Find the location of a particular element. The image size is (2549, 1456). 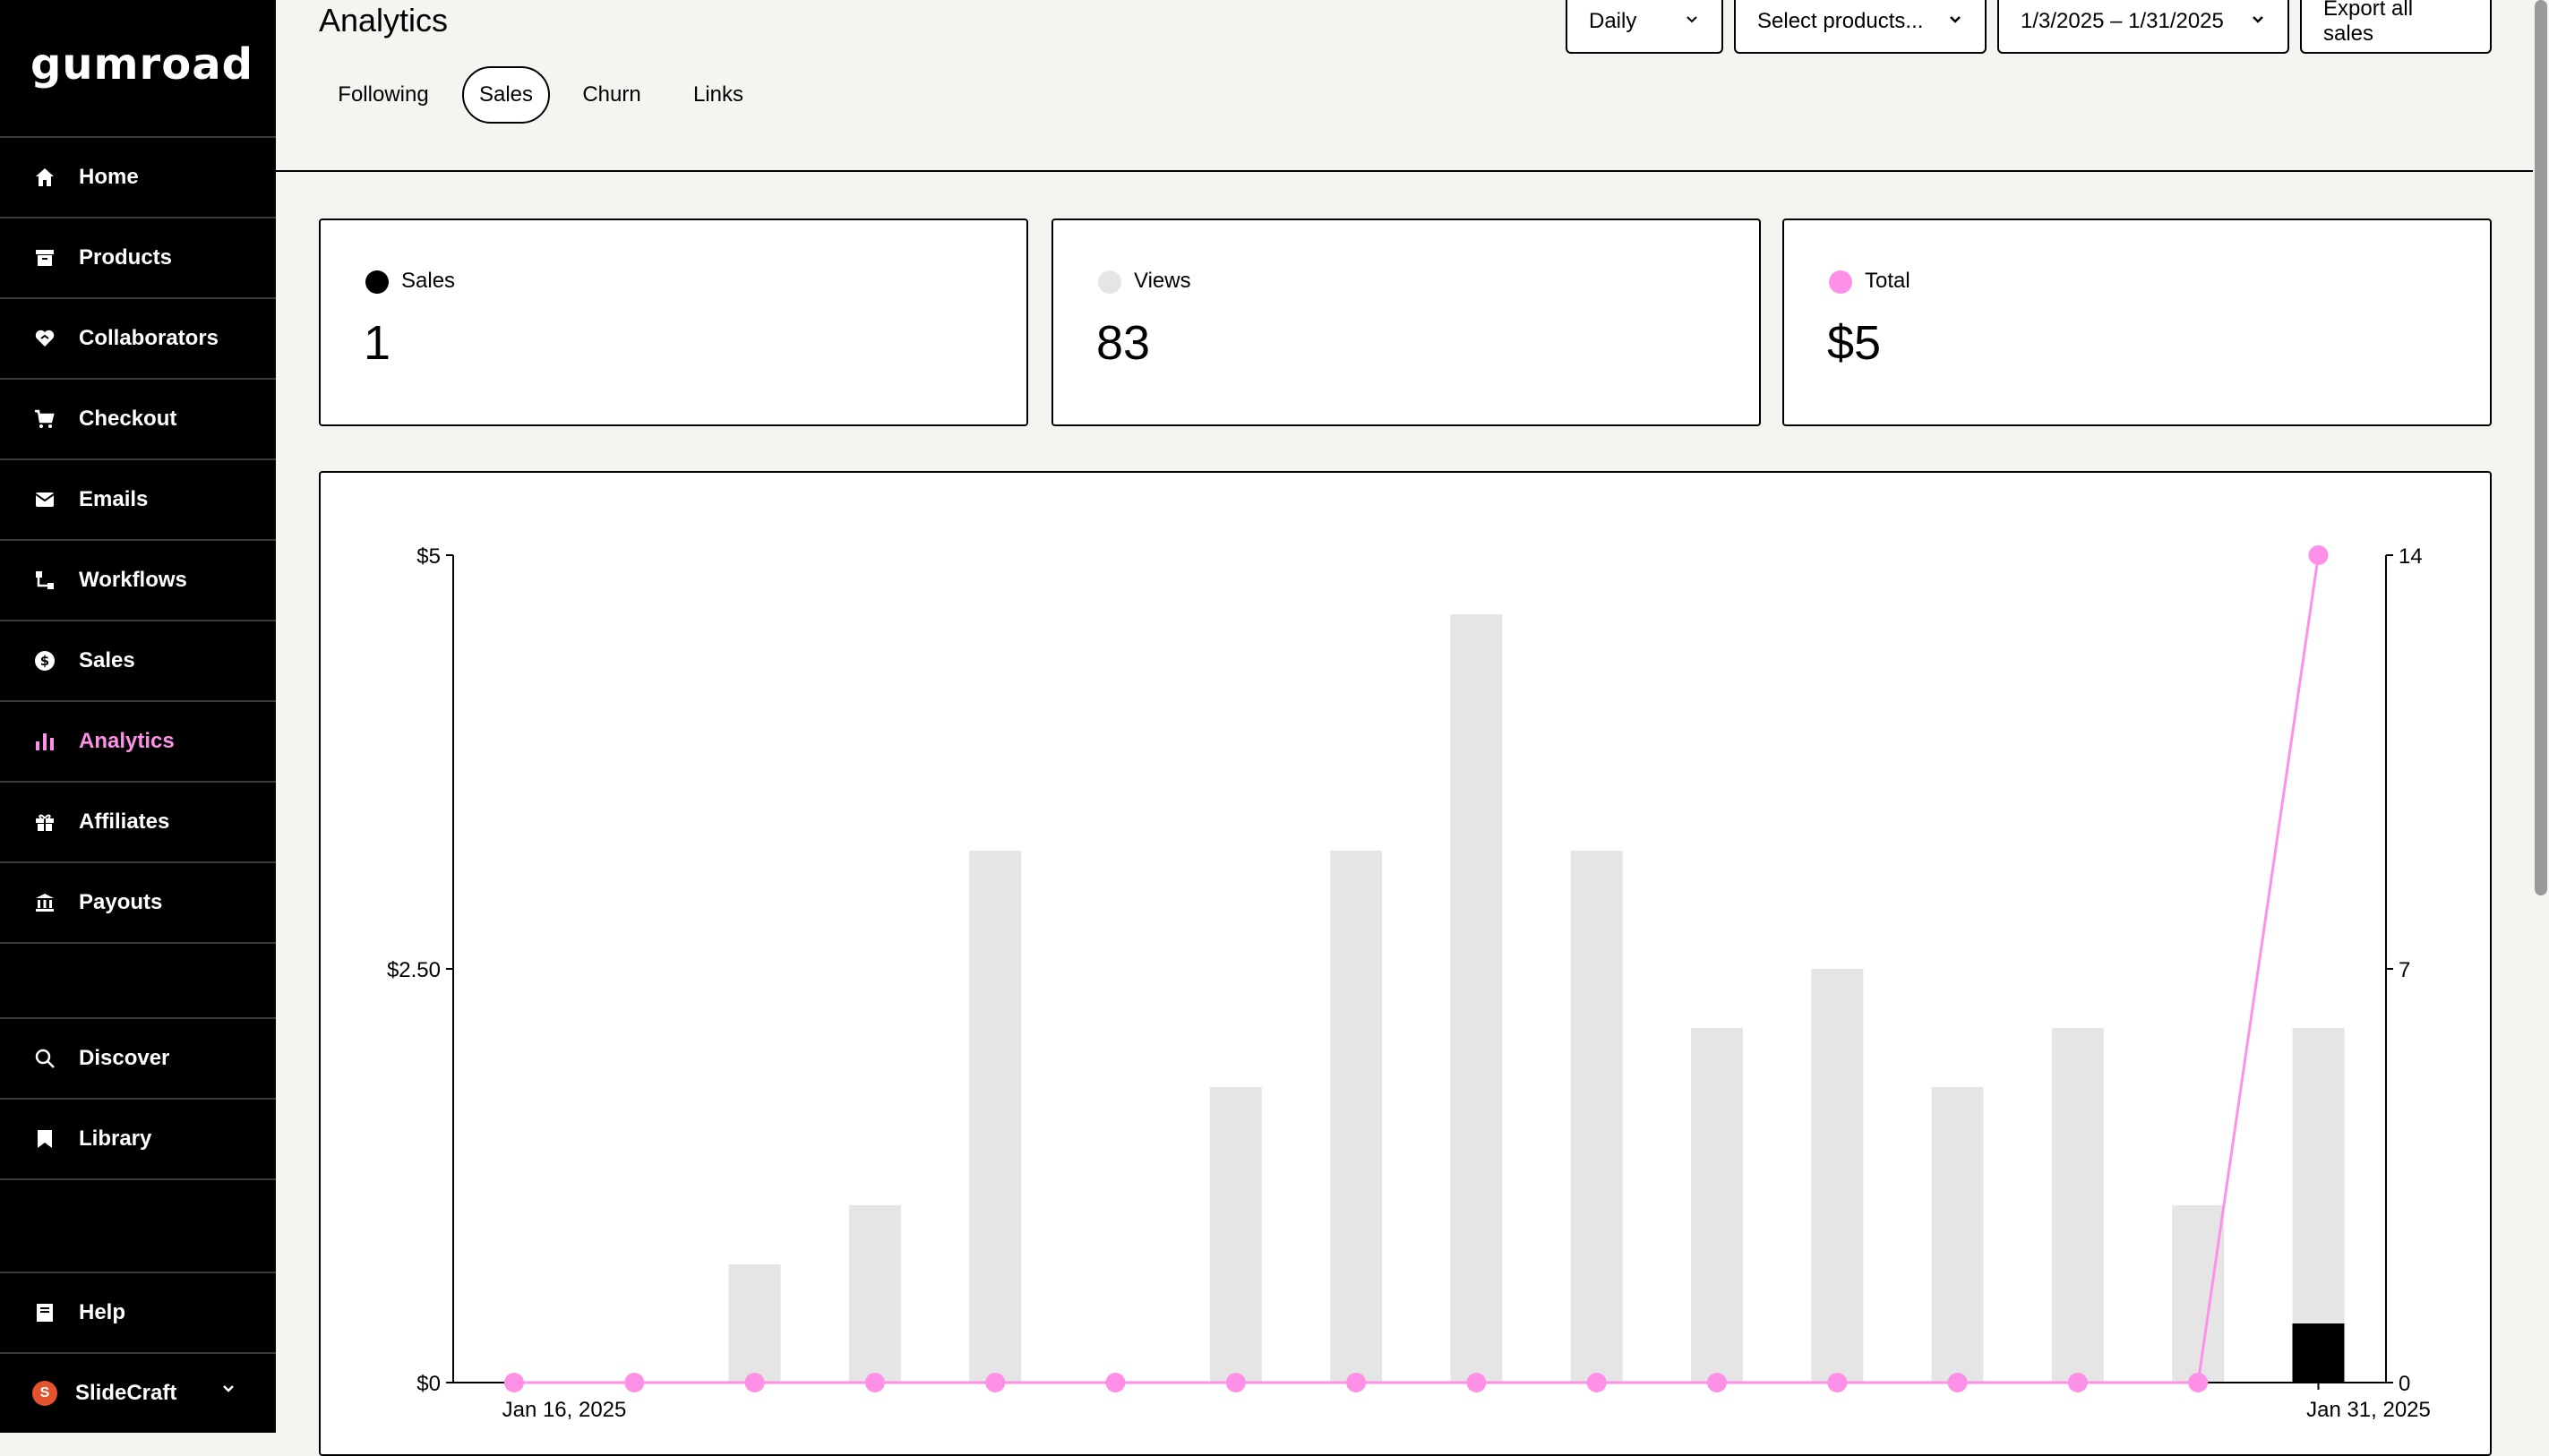

user-menu: S SlideCraft is located at coordinates (138, 1392).